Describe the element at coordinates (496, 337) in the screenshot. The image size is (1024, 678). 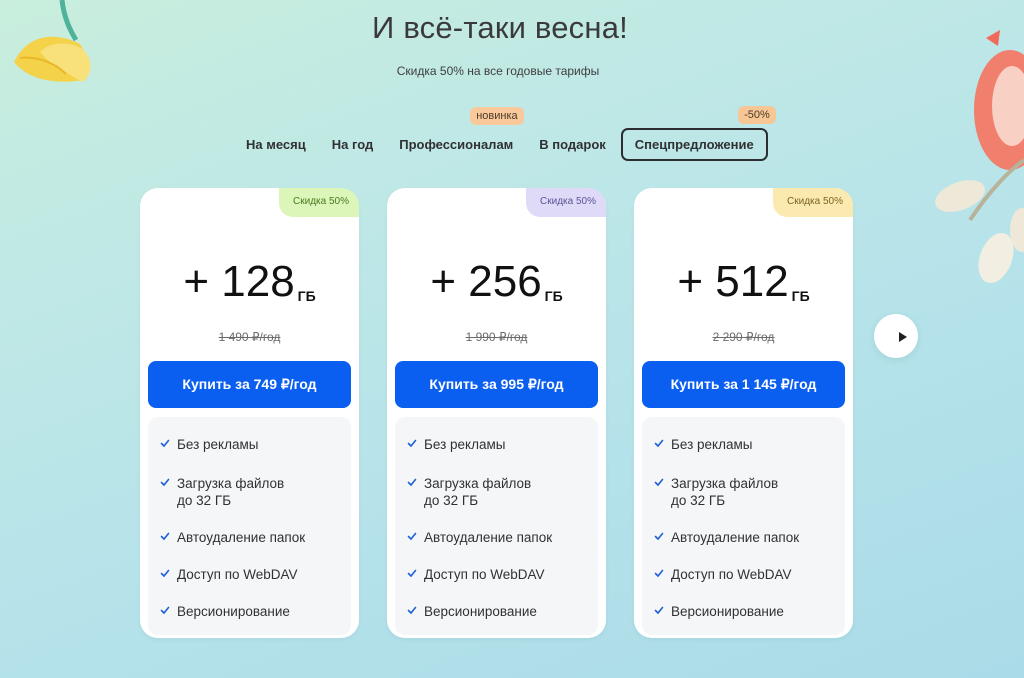
I see `old-price: 1 990 ₽/год` at that location.